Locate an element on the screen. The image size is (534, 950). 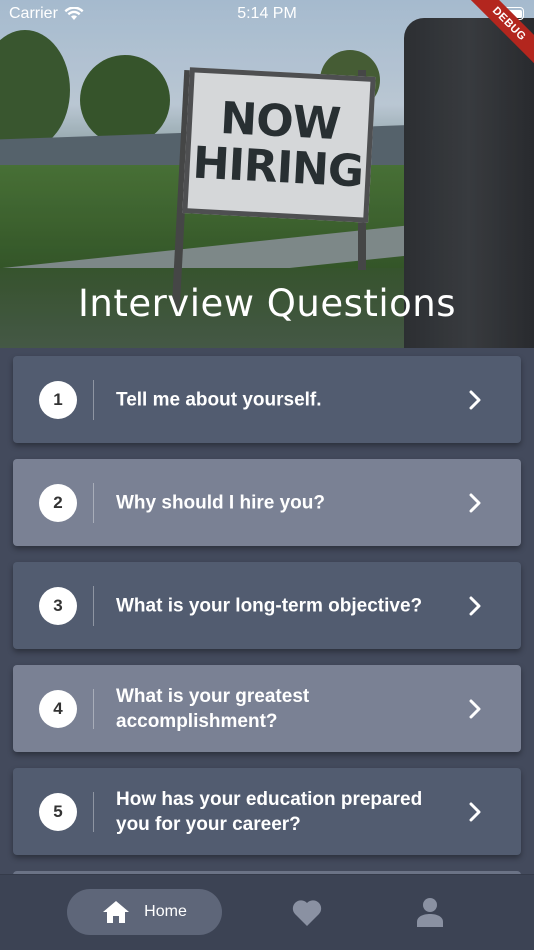
question-text: What is your greatest accomplishment? is located at coordinates (213, 708).